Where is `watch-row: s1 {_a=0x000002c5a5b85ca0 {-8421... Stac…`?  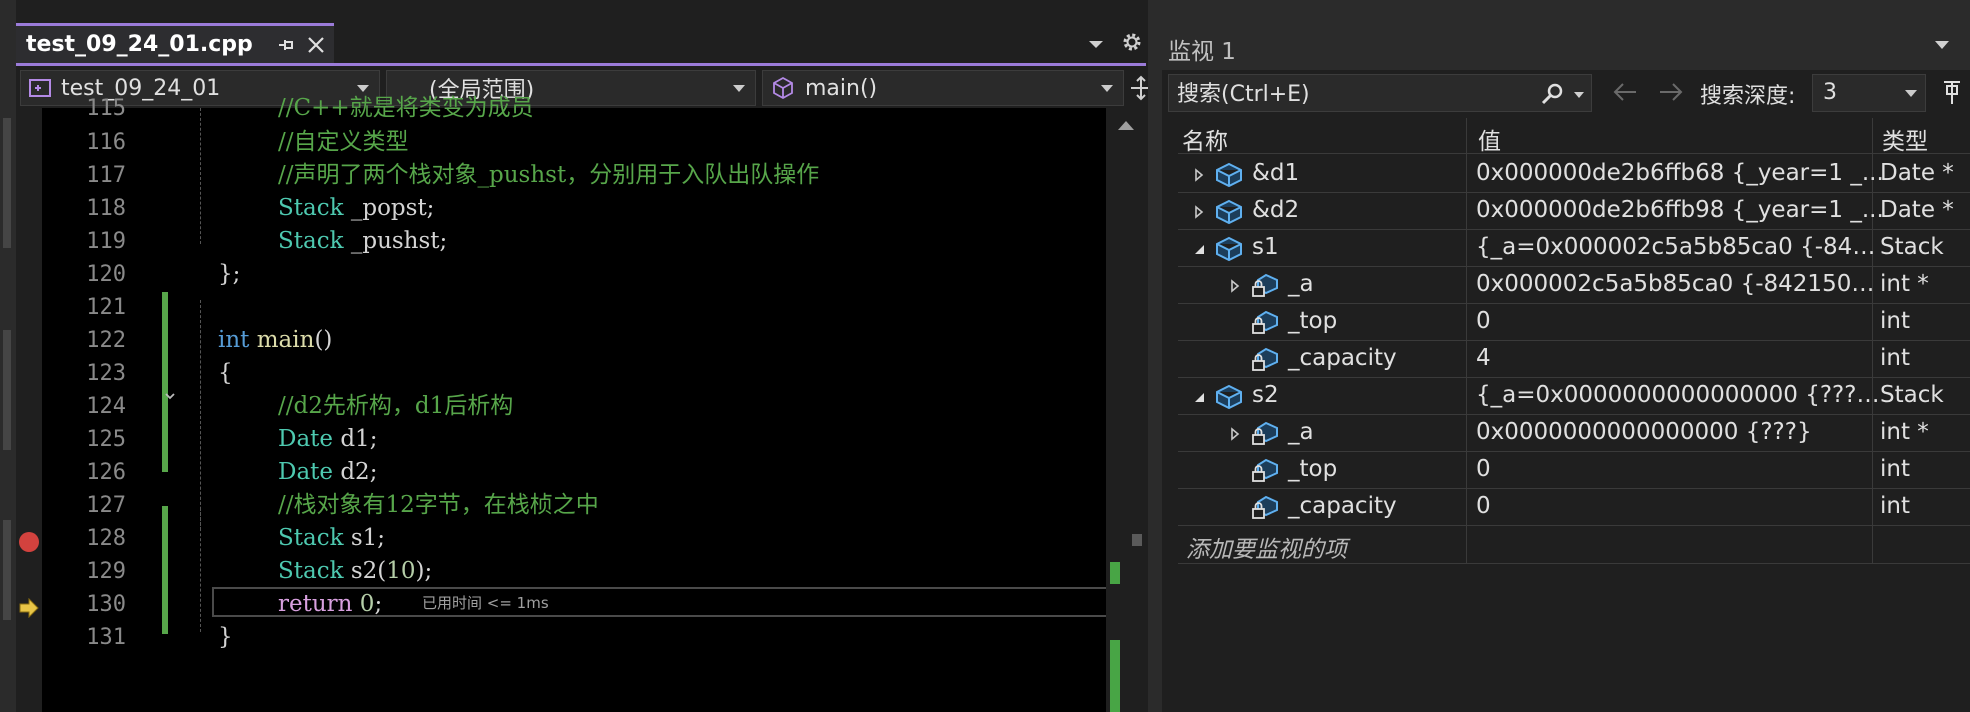
watch-row: s1 {_a=0x000002c5a5b85ca0 {-8421... Stac… is located at coordinates (1574, 248).